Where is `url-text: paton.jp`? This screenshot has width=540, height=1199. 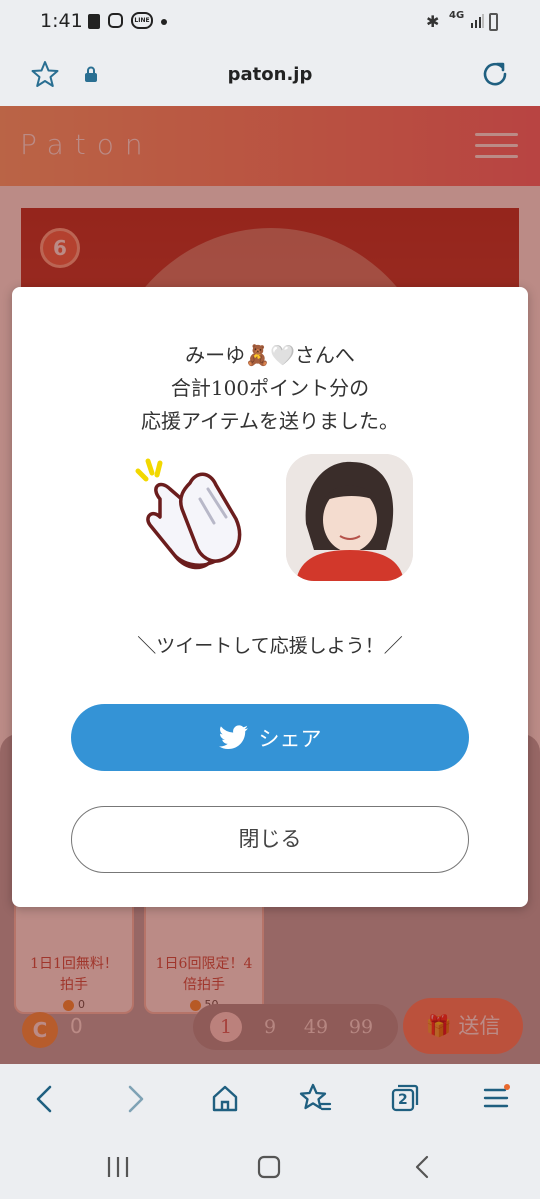 url-text: paton.jp is located at coordinates (270, 74).